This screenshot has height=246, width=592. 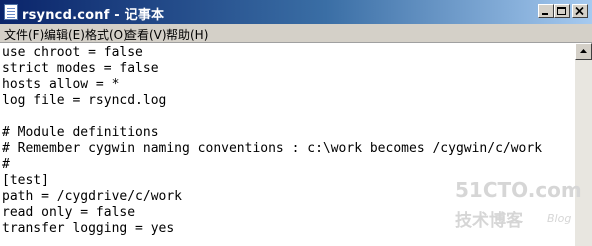 What do you see at coordinates (11, 12) in the screenshot?
I see `notepad-icon` at bounding box center [11, 12].